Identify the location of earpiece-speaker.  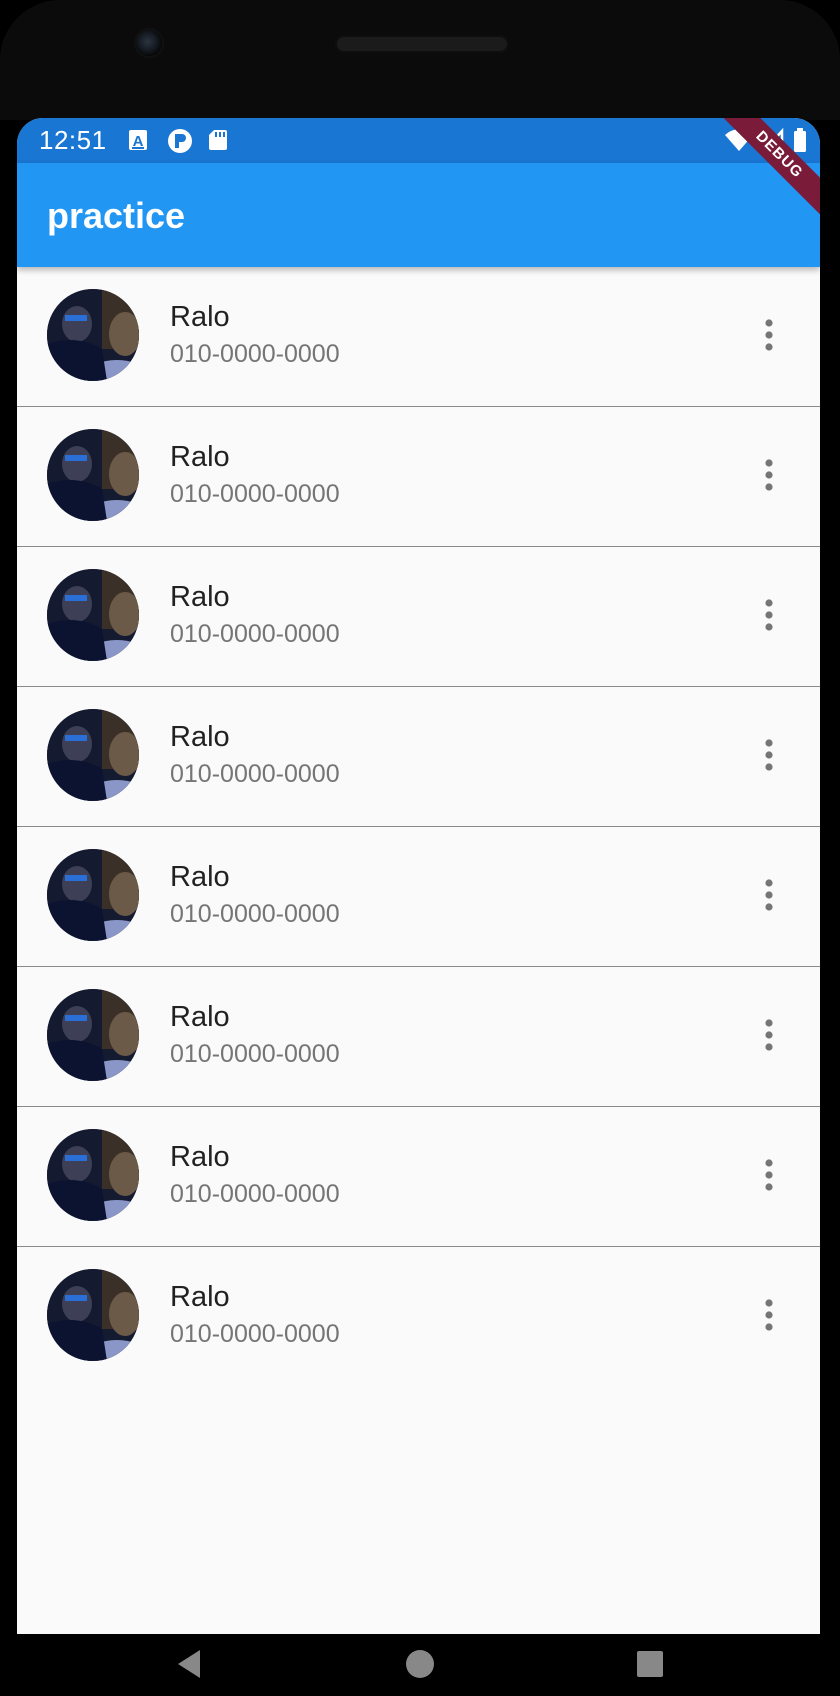
(422, 44).